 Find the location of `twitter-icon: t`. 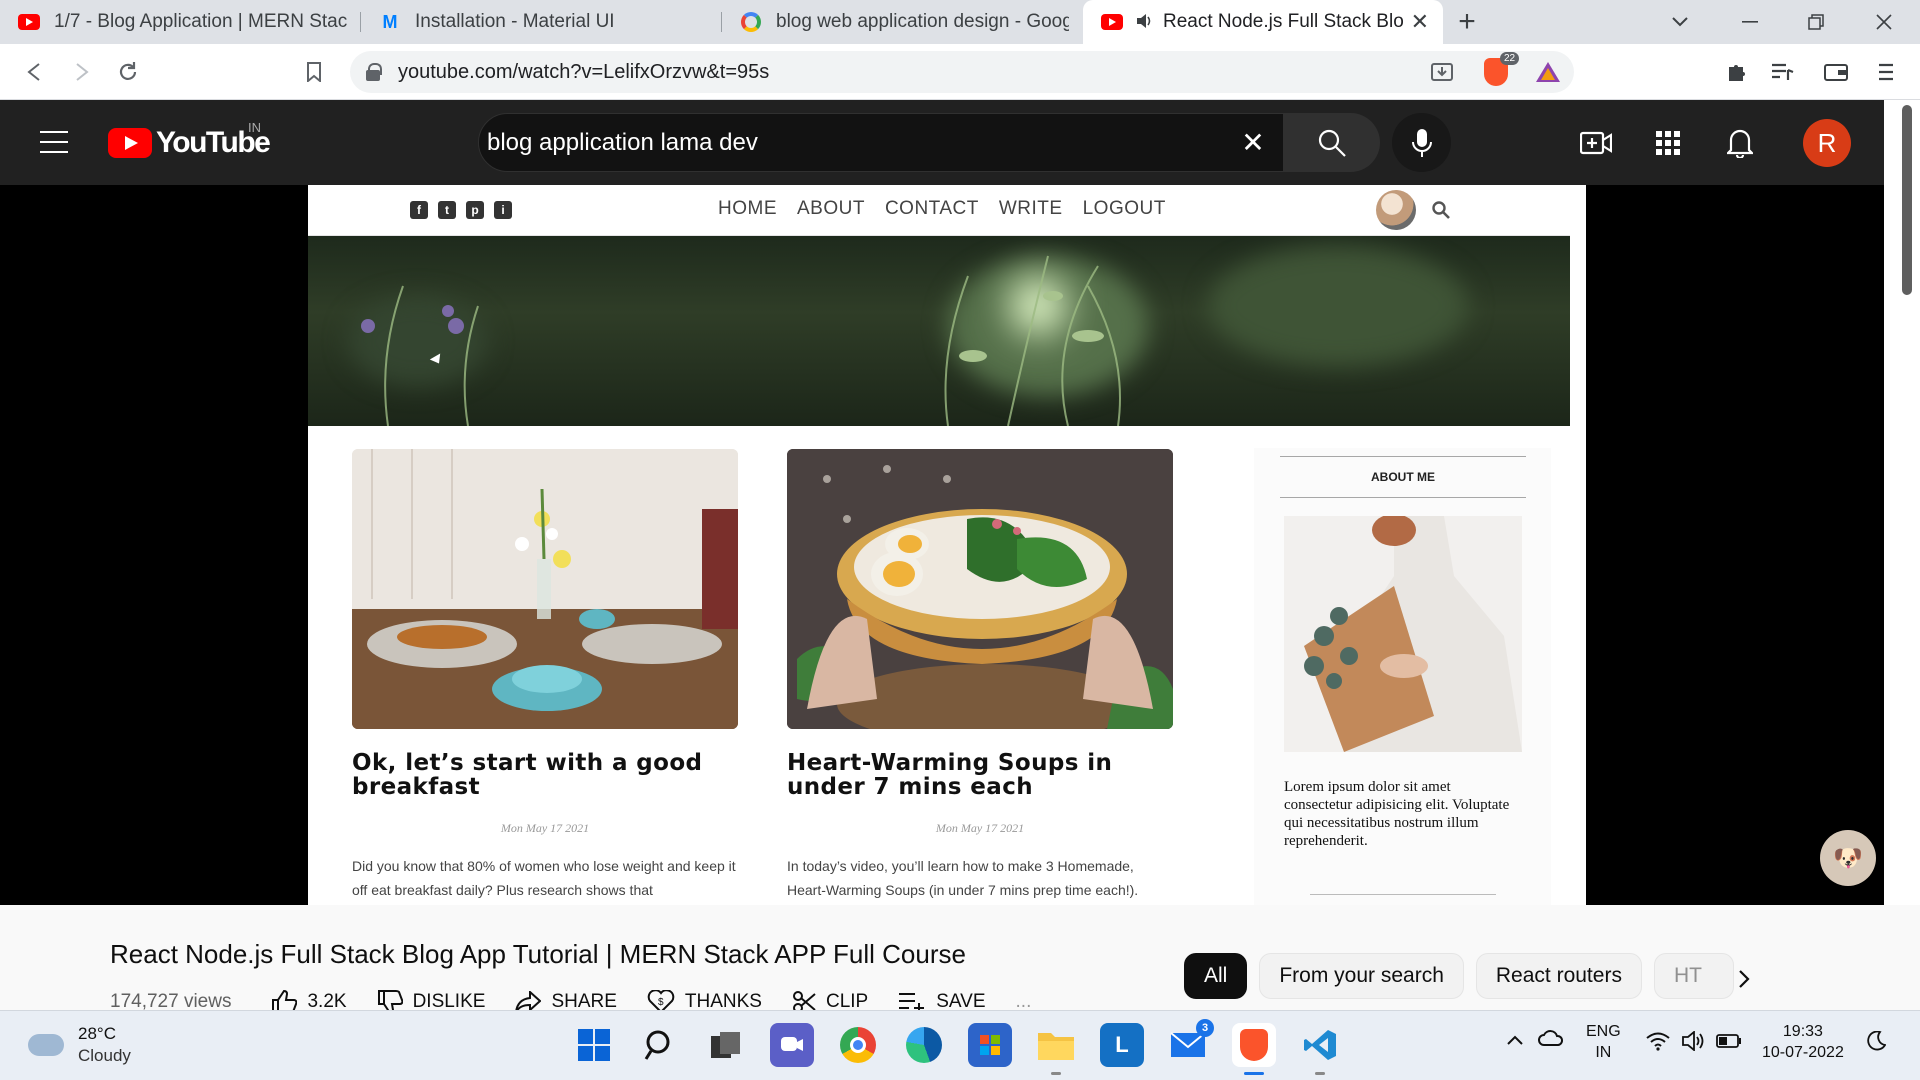

twitter-icon: t is located at coordinates (447, 210).